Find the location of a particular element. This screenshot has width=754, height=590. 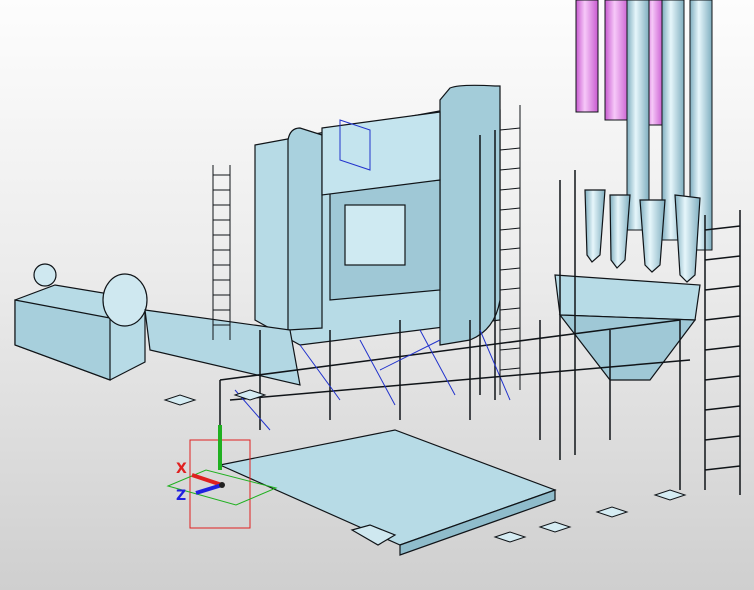

main-housing is located at coordinates (377, 215).